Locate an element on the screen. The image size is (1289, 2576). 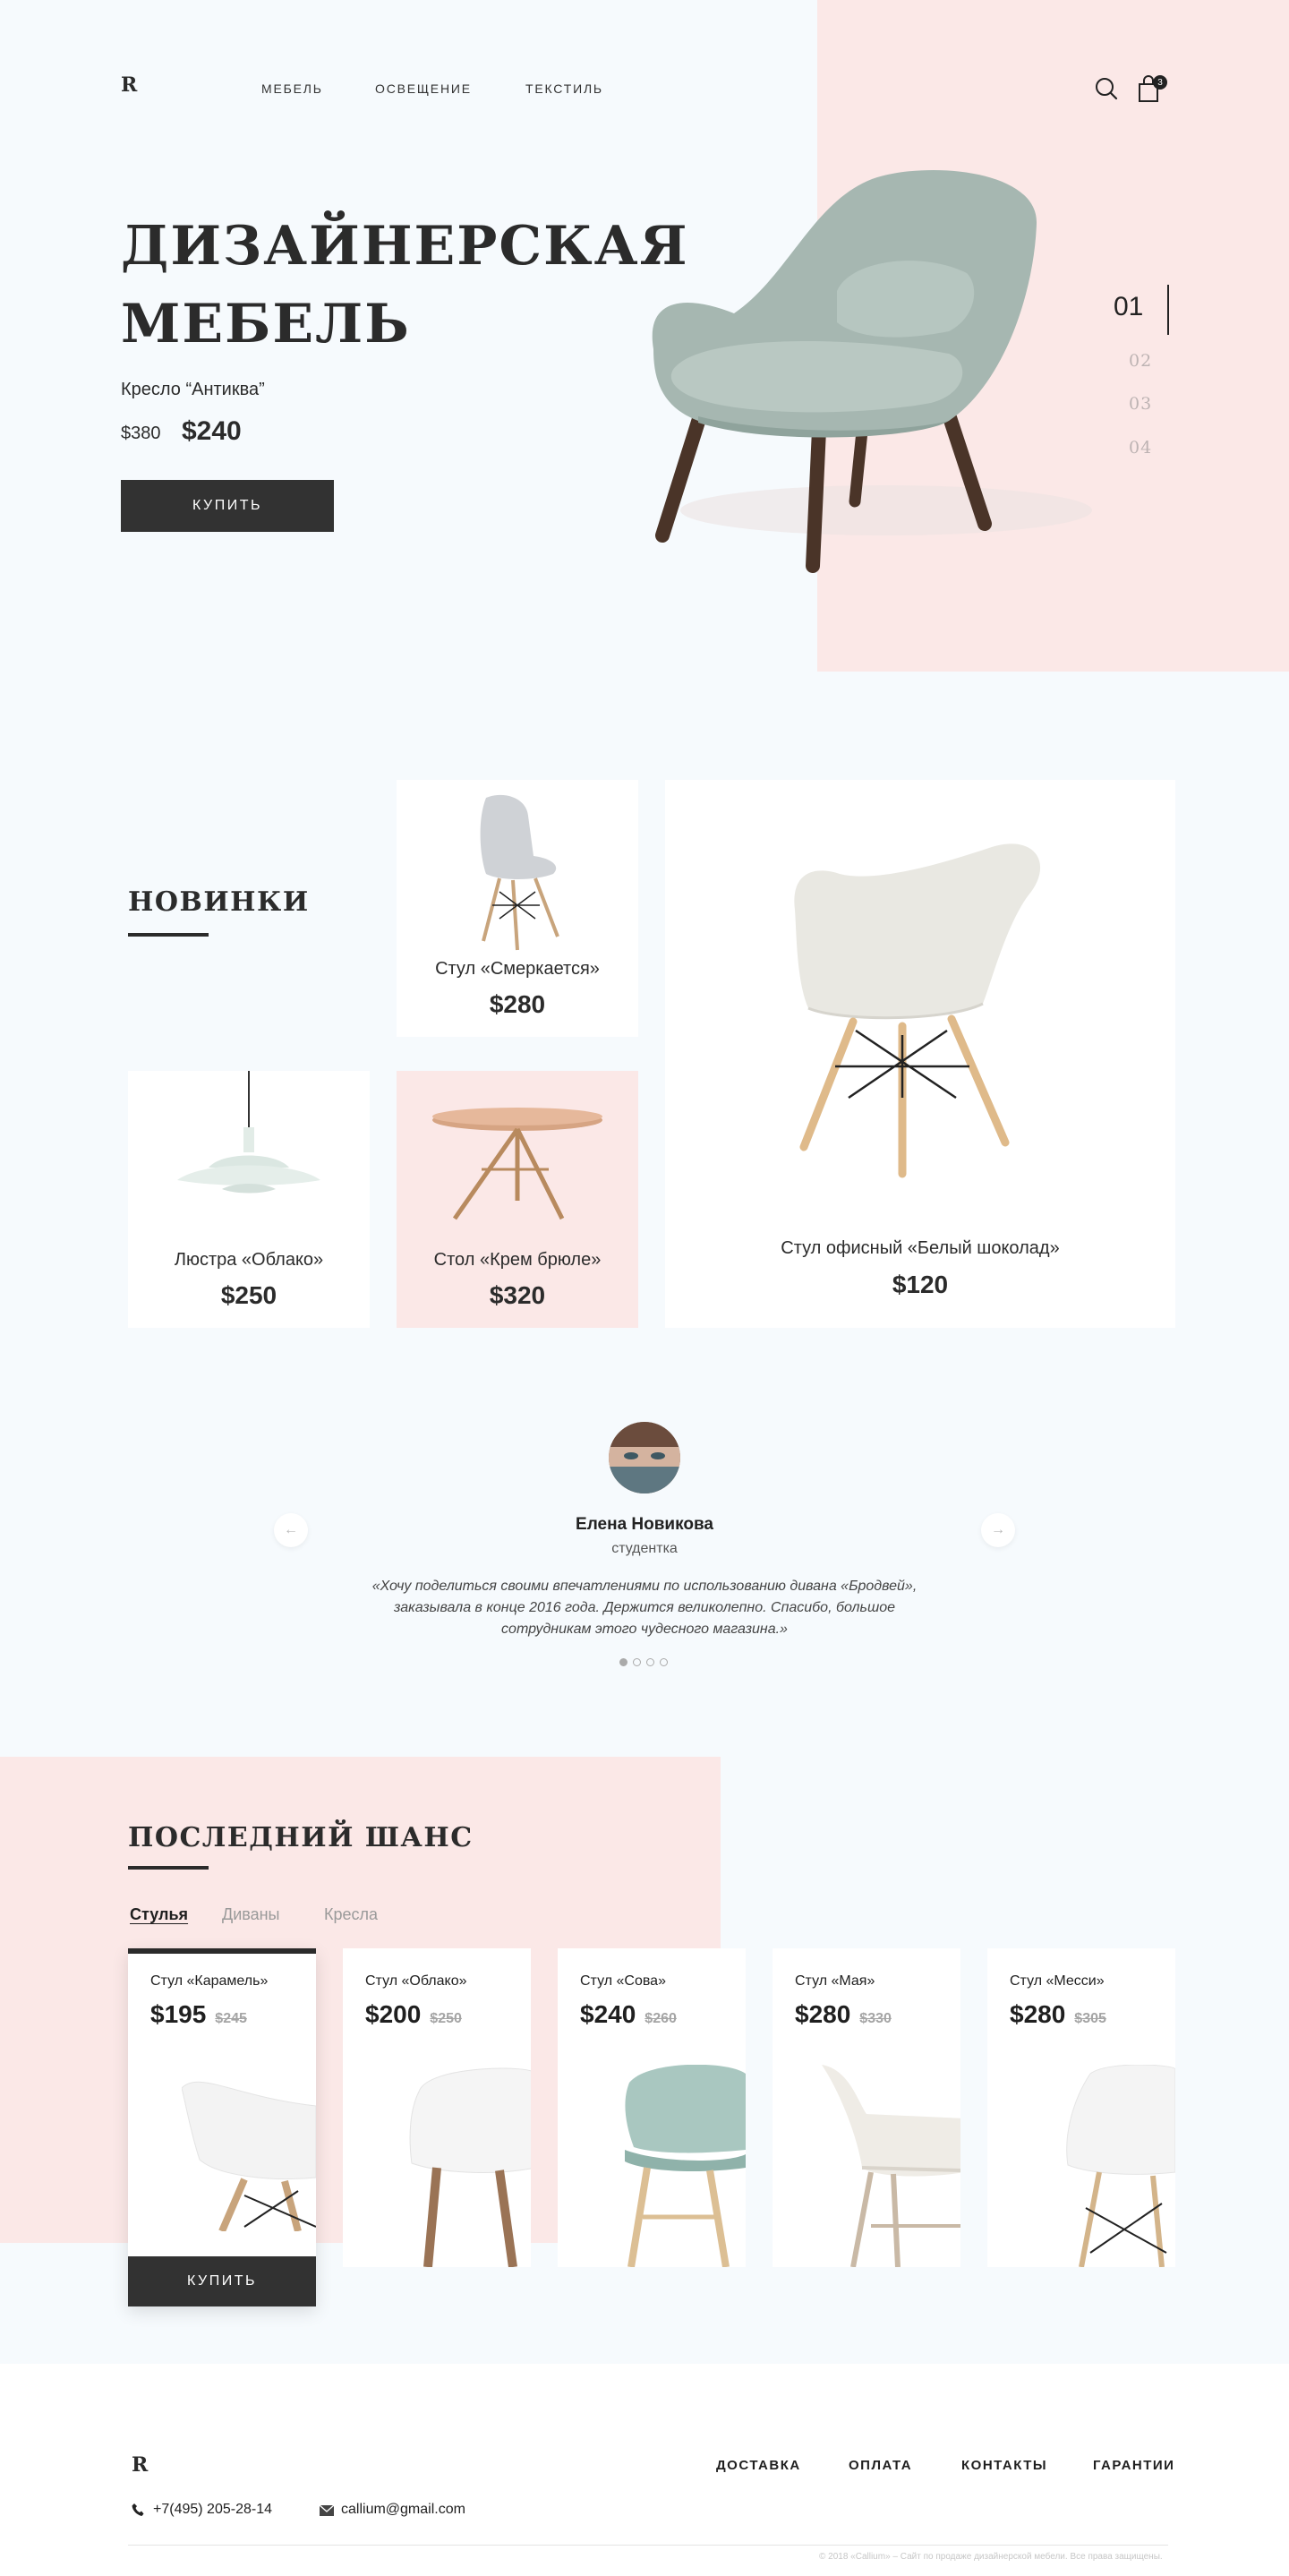
product-card-active: Стул «Карамель» $195 $245 КУПИТЬ is located at coordinates (222, 2127).